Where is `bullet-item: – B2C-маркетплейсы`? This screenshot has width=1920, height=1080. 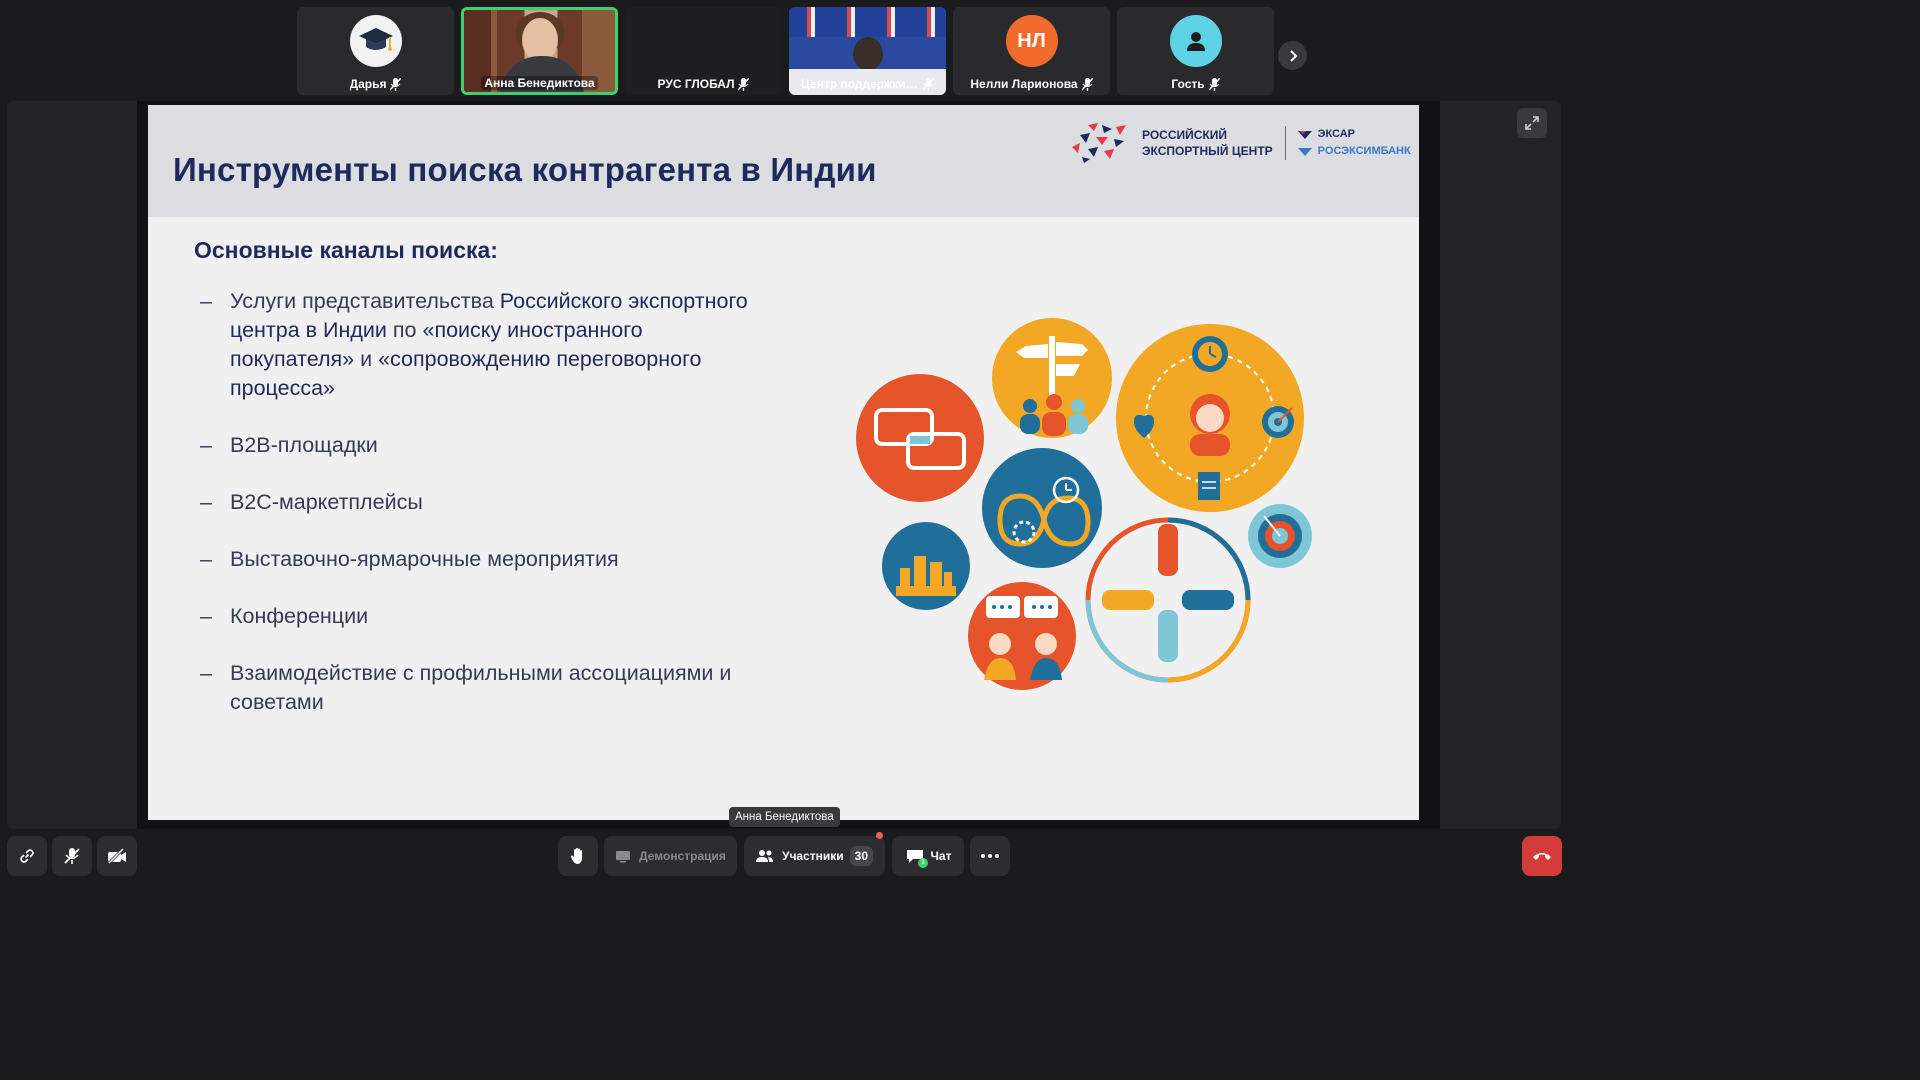 bullet-item: – B2C-маркетплейсы is located at coordinates (480, 502).